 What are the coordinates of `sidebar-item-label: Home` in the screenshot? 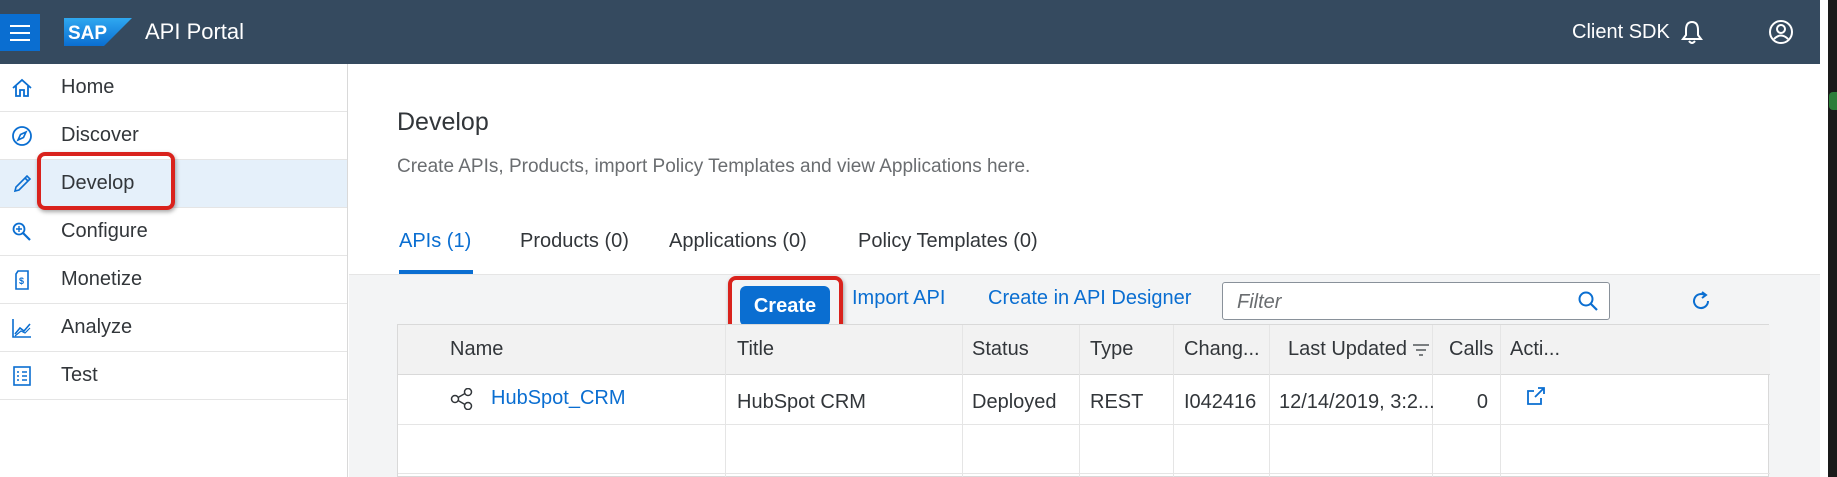 It's located at (88, 87).